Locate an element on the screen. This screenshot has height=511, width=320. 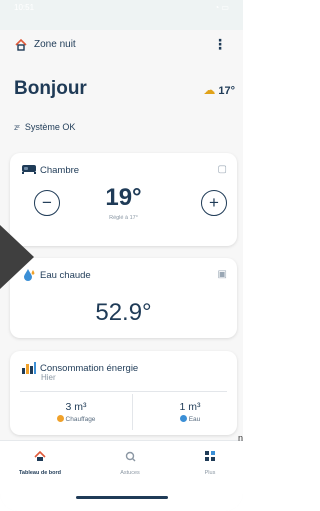
hot-water-temperature: 52.9° is located at coordinates (123, 312).